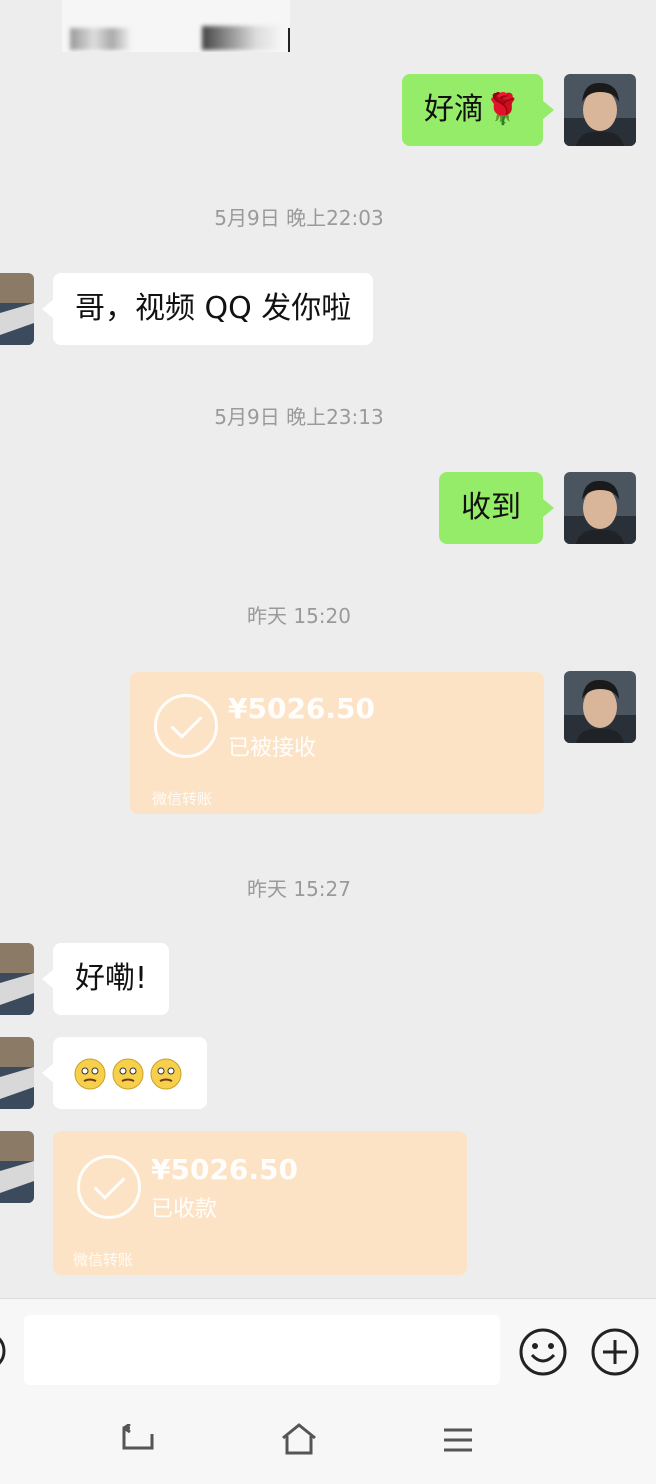  What do you see at coordinates (139, 1439) in the screenshot?
I see `back-icon` at bounding box center [139, 1439].